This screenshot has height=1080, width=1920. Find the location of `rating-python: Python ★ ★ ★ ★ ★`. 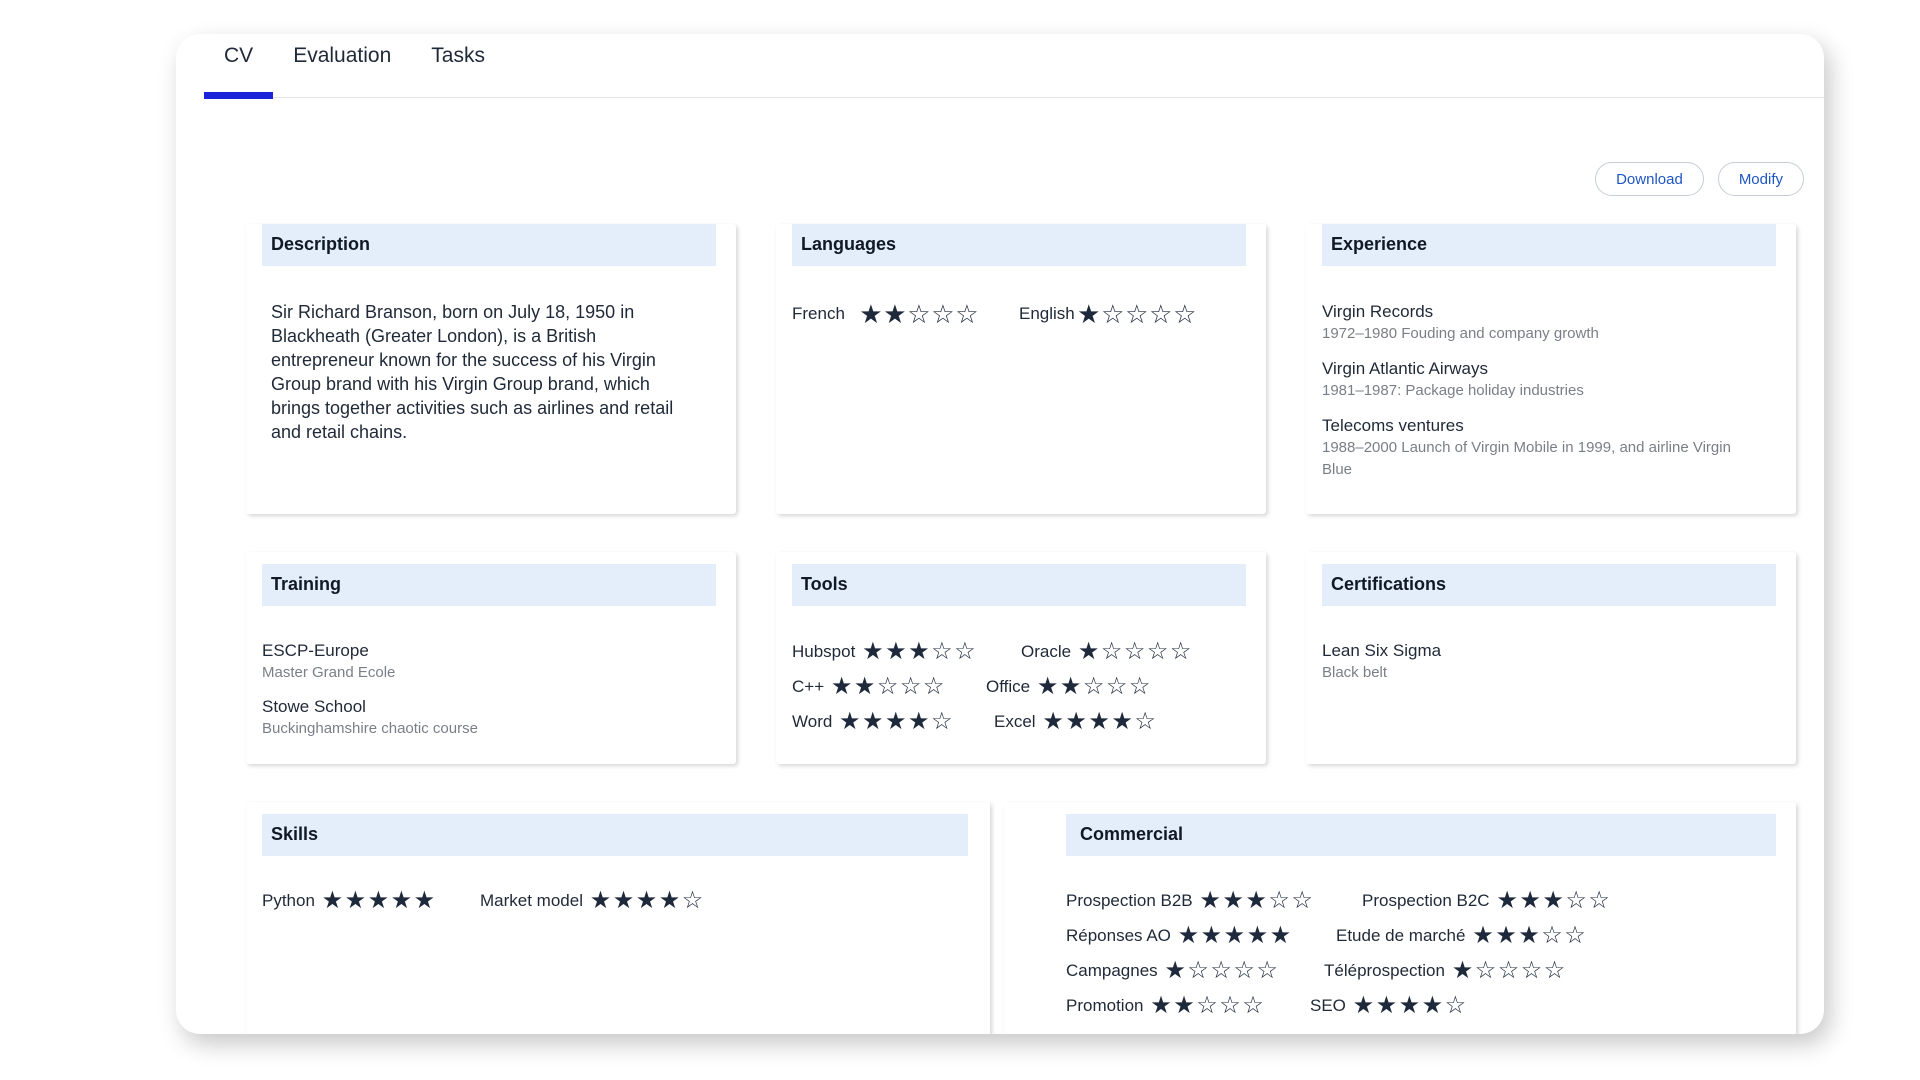

rating-python: Python ★ ★ ★ ★ ★ is located at coordinates (349, 901).